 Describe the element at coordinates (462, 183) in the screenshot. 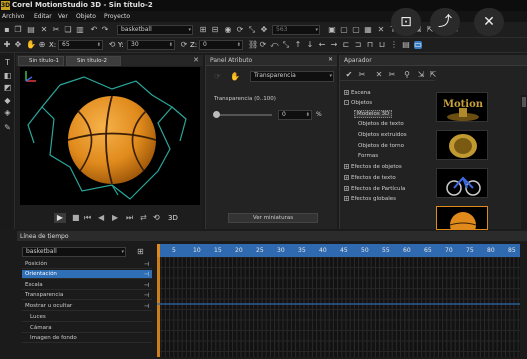

I see `thumb-bicycle` at that location.